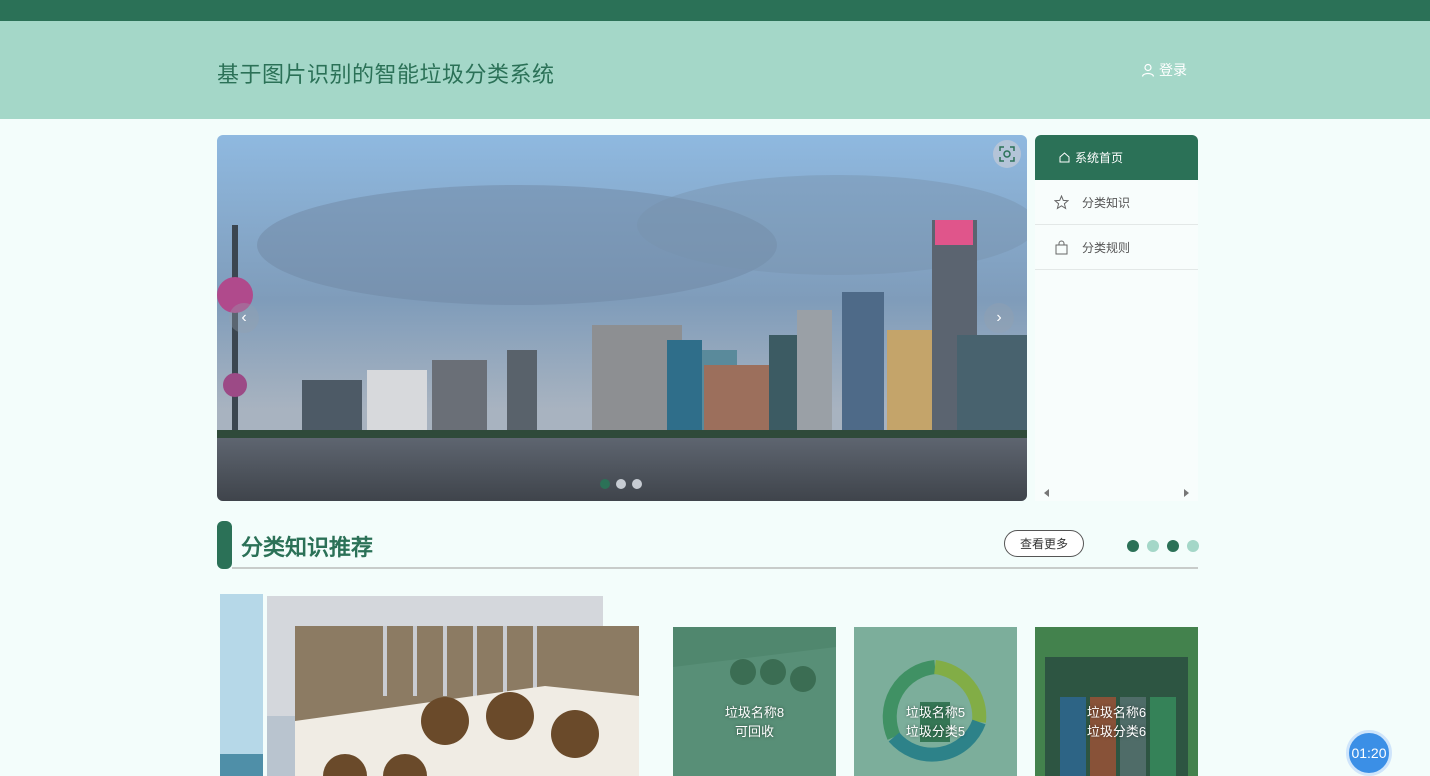  What do you see at coordinates (715, 10) in the screenshot?
I see `top-bar` at bounding box center [715, 10].